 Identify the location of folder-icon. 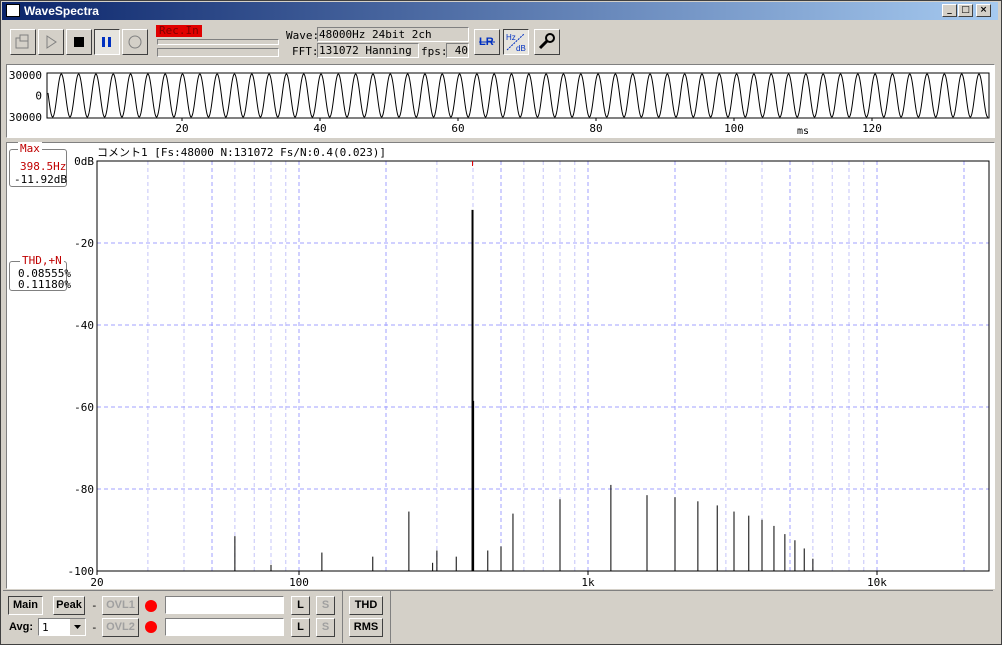
(22, 41).